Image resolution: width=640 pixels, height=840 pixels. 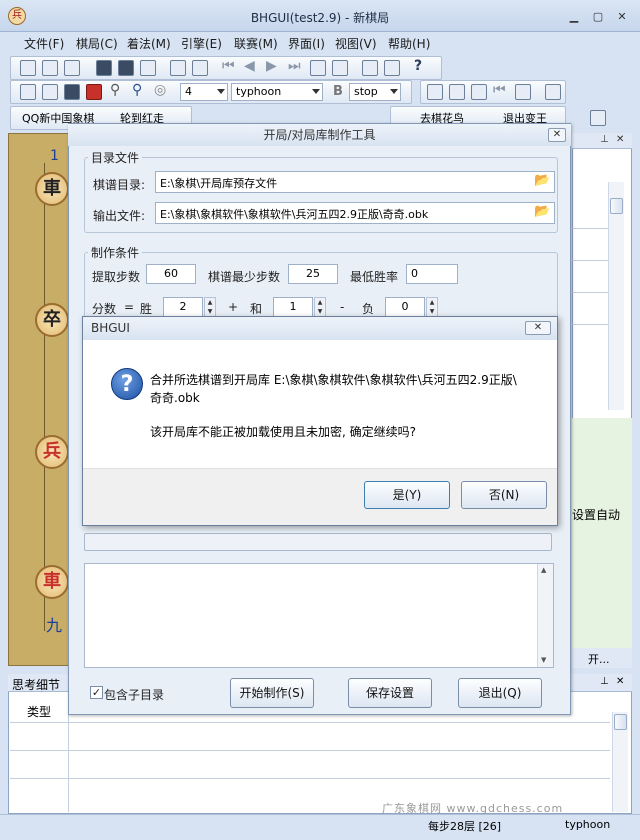 What do you see at coordinates (72, 68) in the screenshot?
I see `save-icon` at bounding box center [72, 68].